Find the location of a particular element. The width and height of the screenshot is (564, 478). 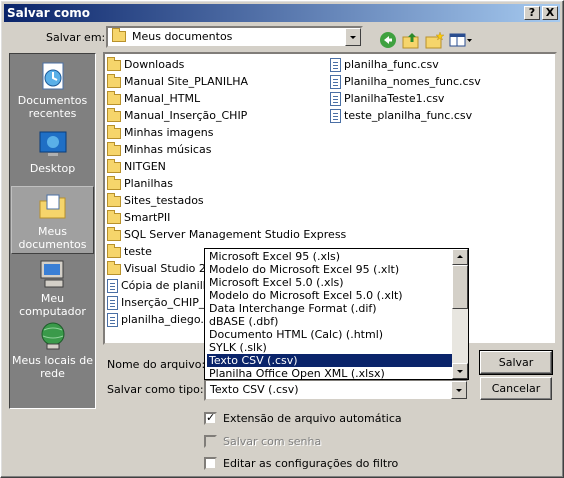

network-places-icon is located at coordinates (52, 336).